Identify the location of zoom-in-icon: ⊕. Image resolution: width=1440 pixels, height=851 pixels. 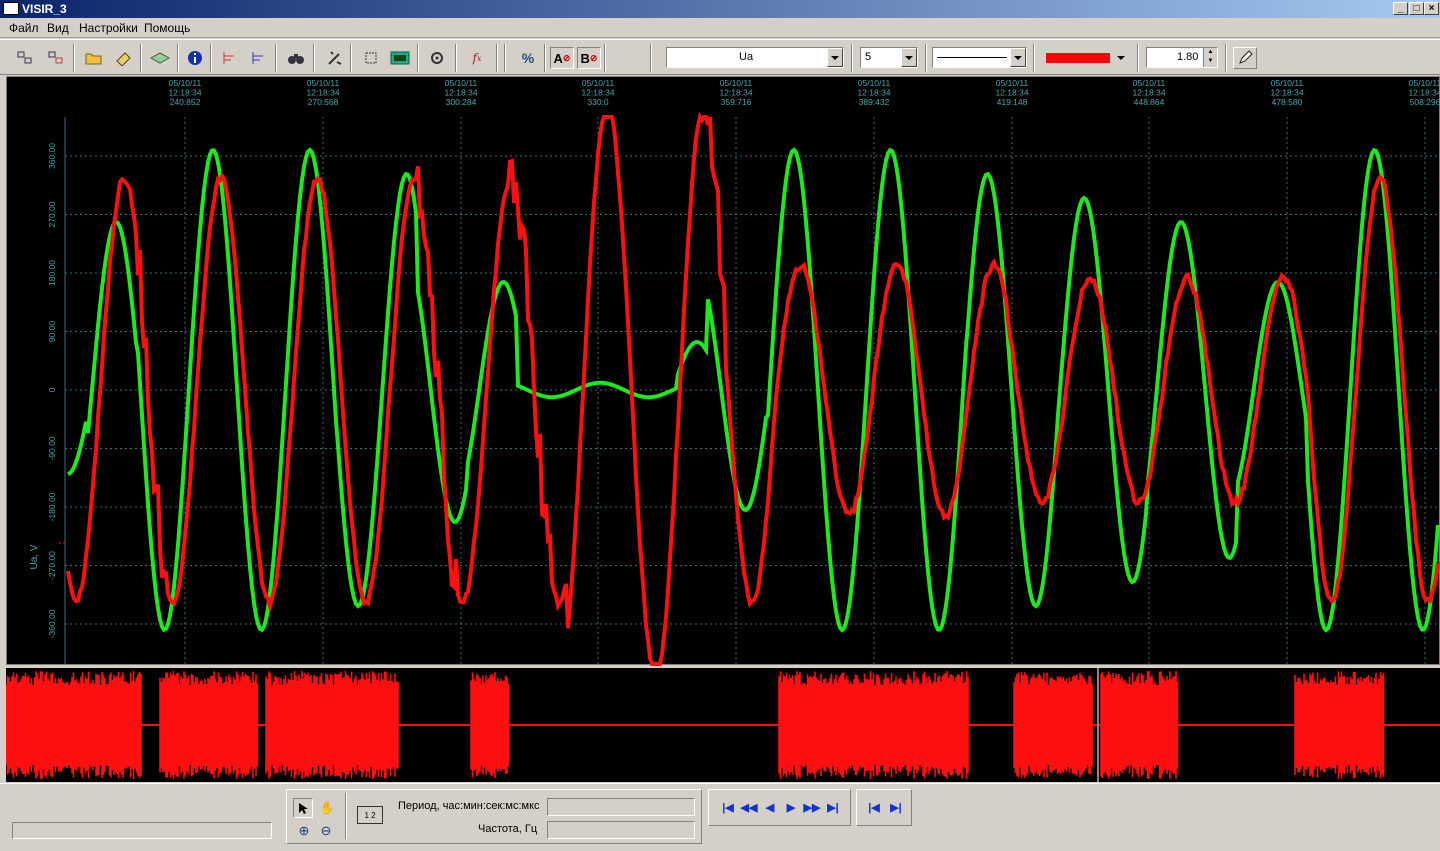
(304, 831).